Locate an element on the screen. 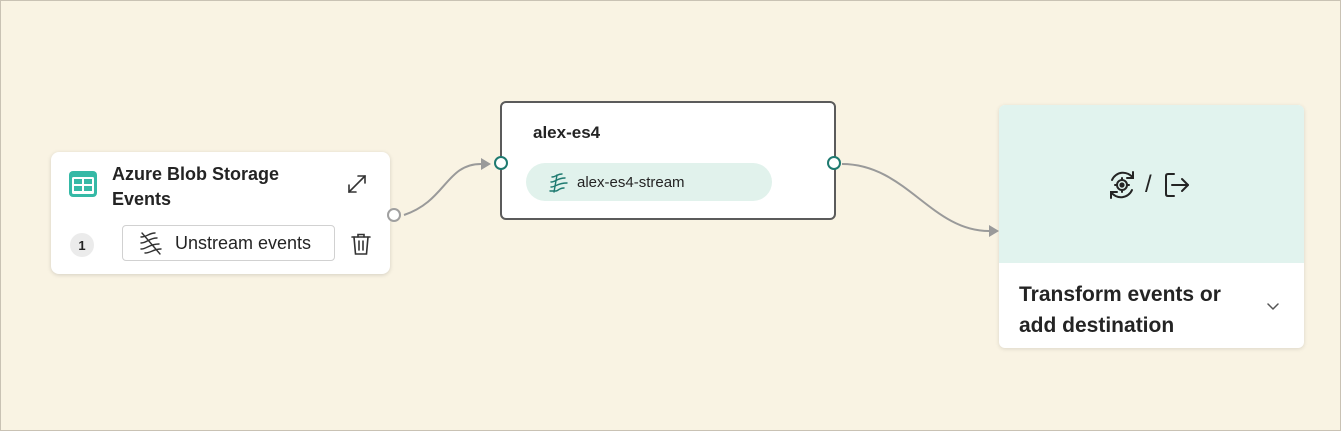 The width and height of the screenshot is (1341, 432). source-title: Azure Blob Storage Events is located at coordinates (196, 186).